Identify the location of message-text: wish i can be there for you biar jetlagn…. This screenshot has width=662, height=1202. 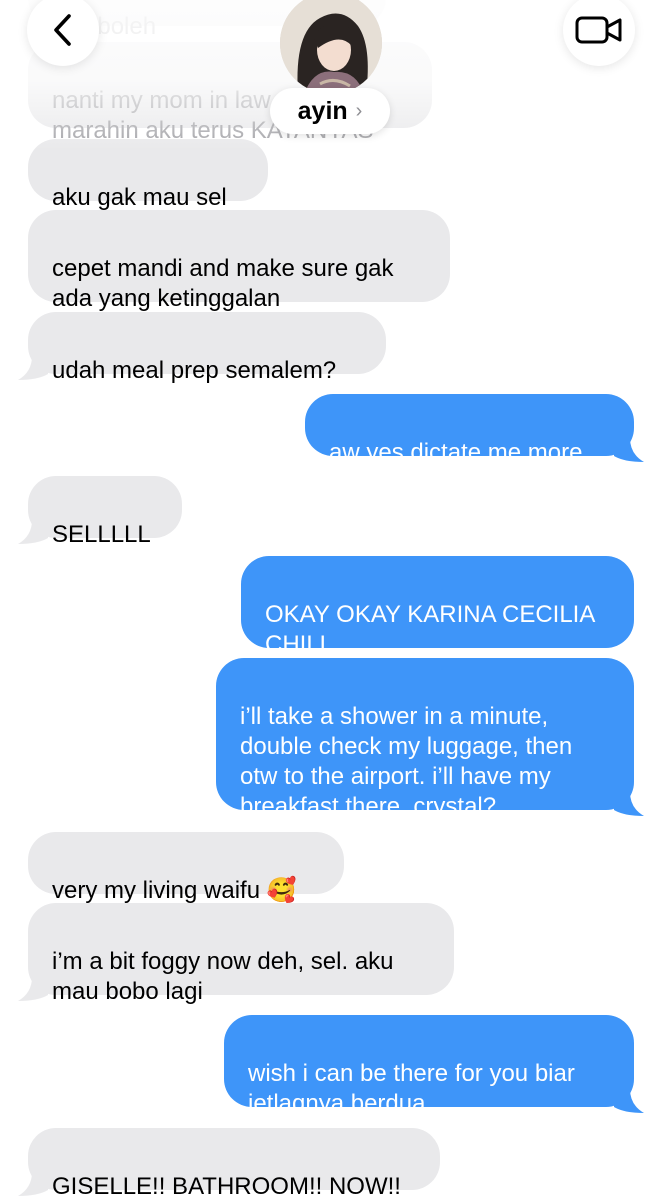
(411, 1088).